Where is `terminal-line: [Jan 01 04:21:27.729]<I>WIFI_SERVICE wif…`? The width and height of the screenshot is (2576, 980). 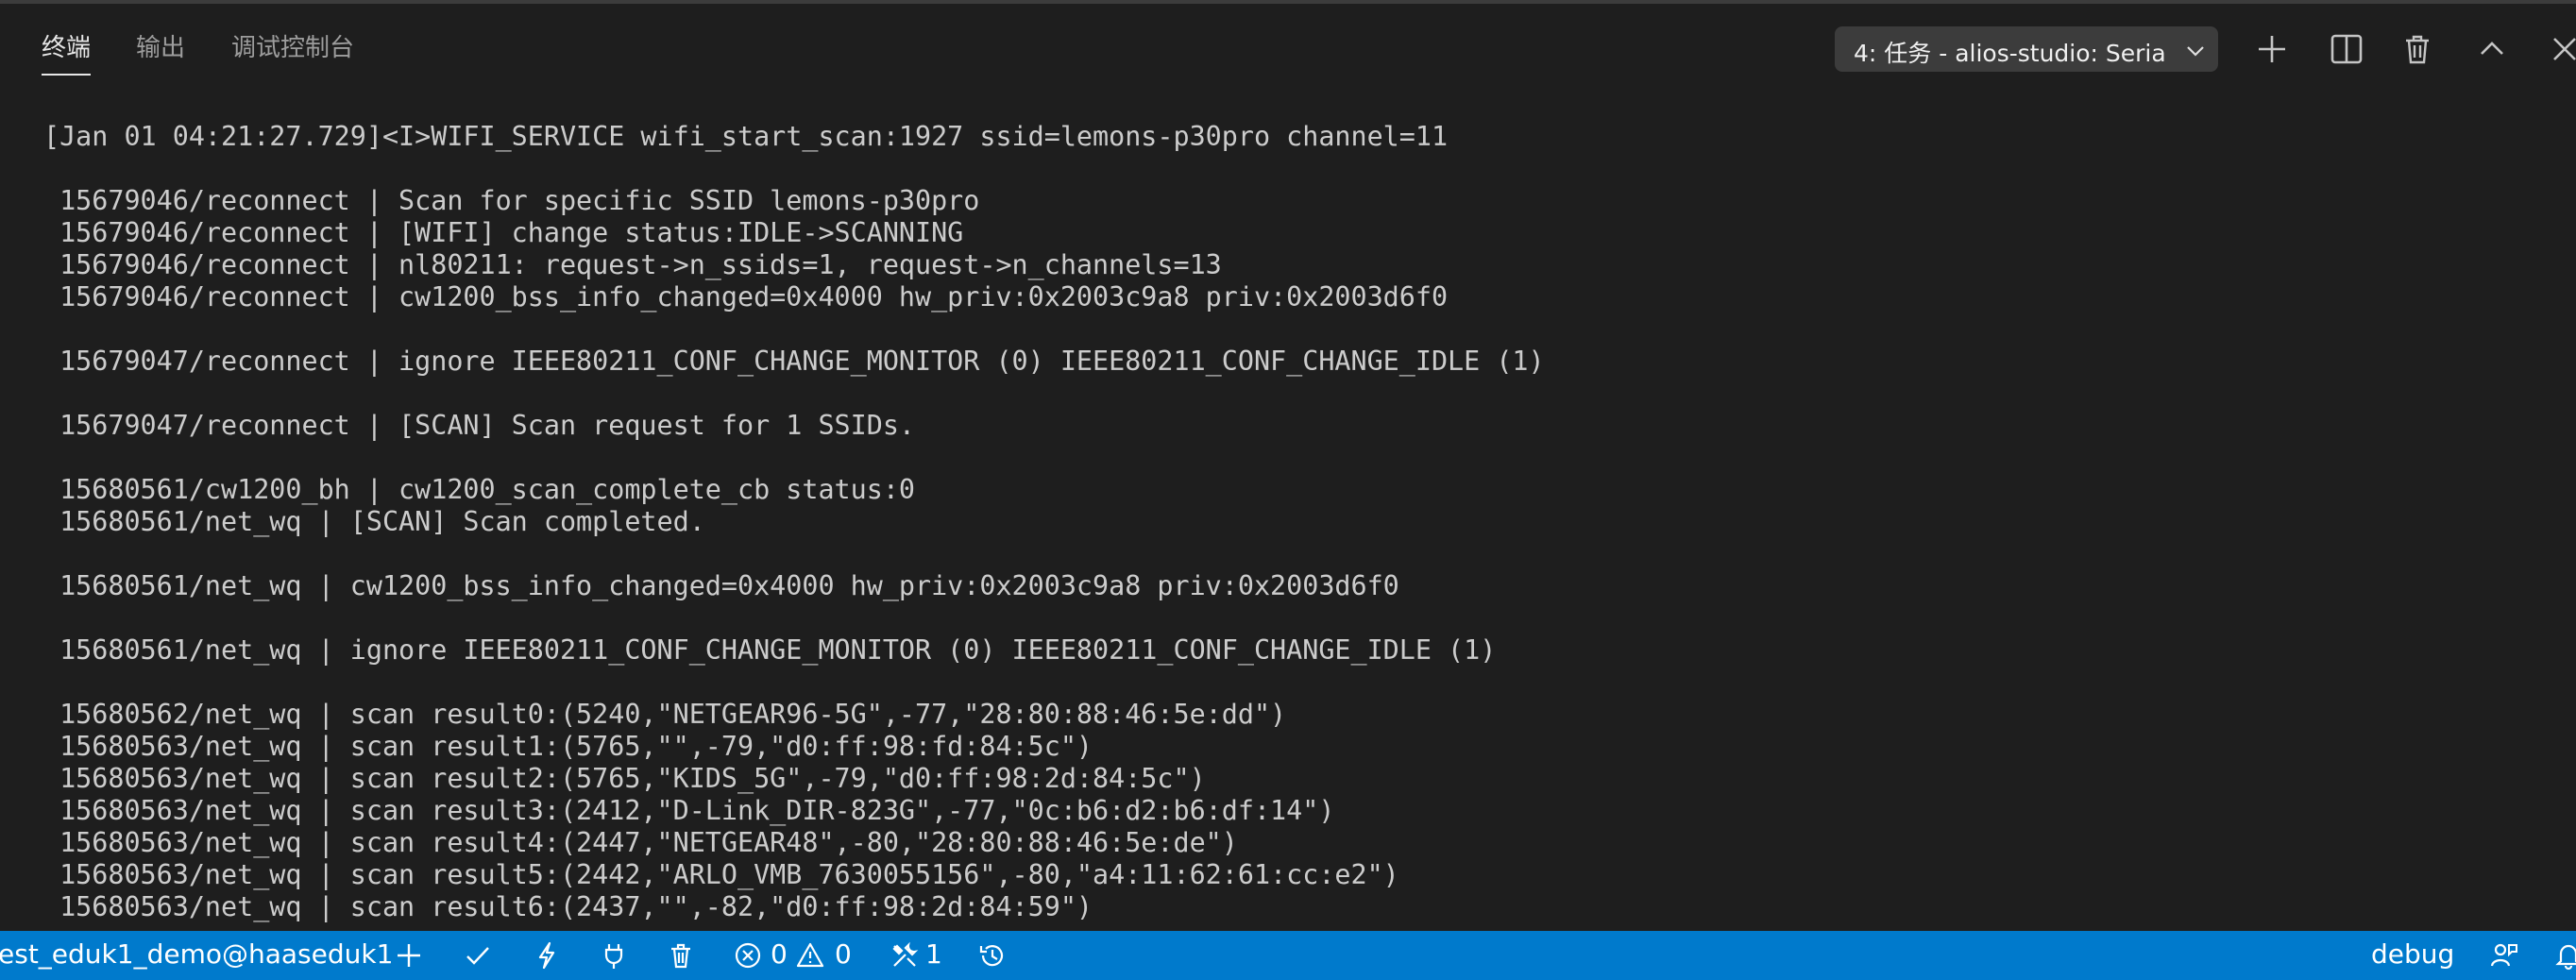 terminal-line: [Jan 01 04:21:27.729]<I>WIFI_SERVICE wif… is located at coordinates (746, 136).